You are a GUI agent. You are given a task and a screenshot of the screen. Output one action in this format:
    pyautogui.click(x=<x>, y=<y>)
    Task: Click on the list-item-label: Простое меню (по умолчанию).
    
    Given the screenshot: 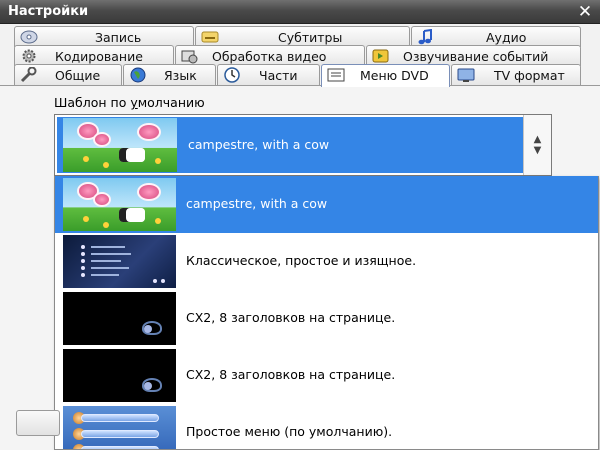 What is the action you would take?
    pyautogui.click(x=289, y=431)
    